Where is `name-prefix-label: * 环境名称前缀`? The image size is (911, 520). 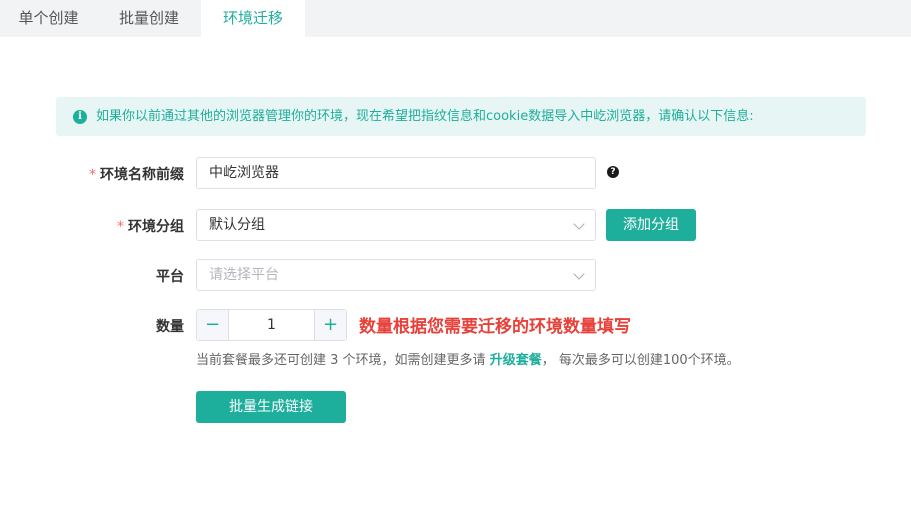
name-prefix-label: * 环境名称前缀 is located at coordinates (119, 174).